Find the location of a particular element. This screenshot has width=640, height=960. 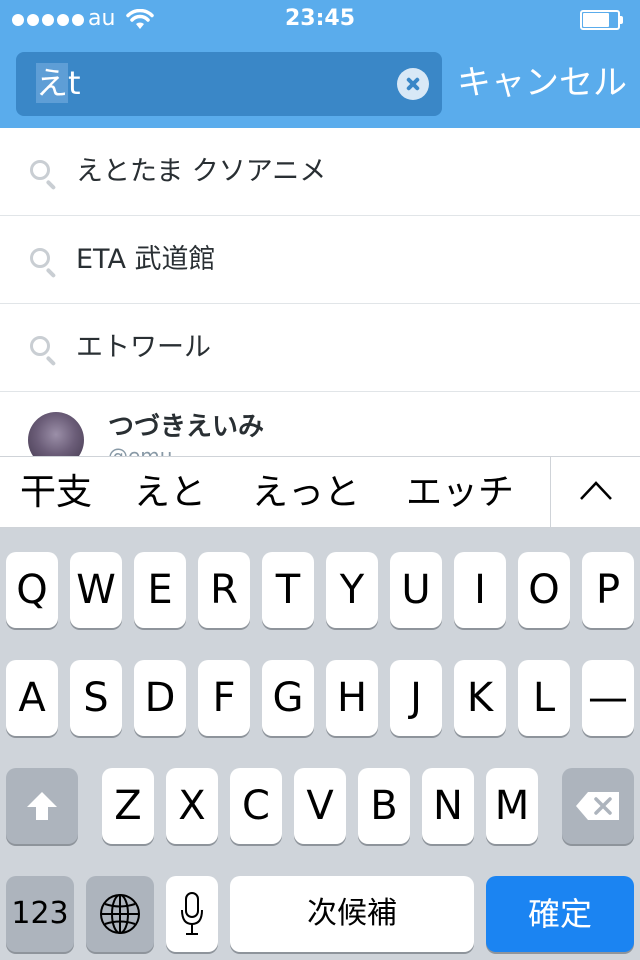

suggestion-label: ETA 武道館 is located at coordinates (146, 259).